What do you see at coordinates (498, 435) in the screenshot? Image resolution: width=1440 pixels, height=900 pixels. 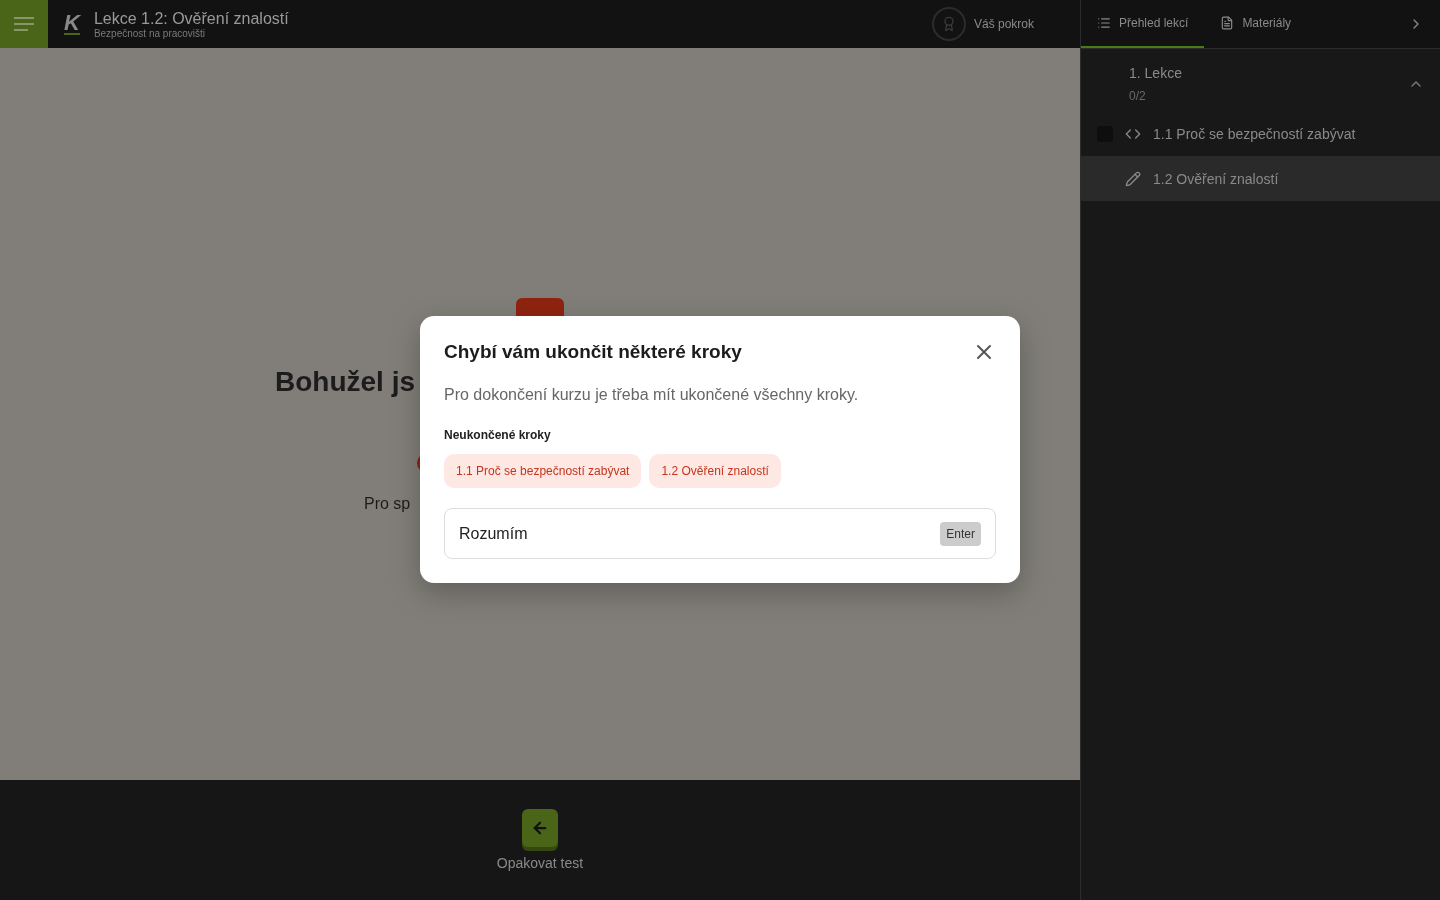 I see `section-label: Neukončené kroky` at bounding box center [498, 435].